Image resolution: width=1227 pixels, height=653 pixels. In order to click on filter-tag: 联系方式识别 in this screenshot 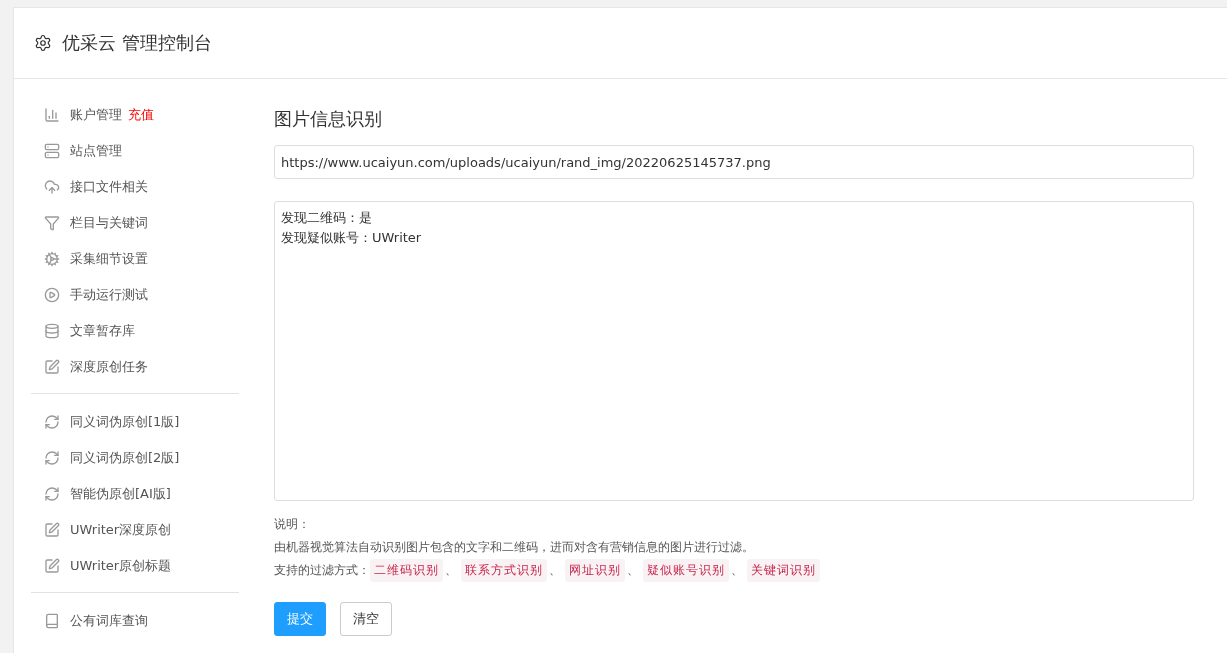, I will do `click(504, 570)`.